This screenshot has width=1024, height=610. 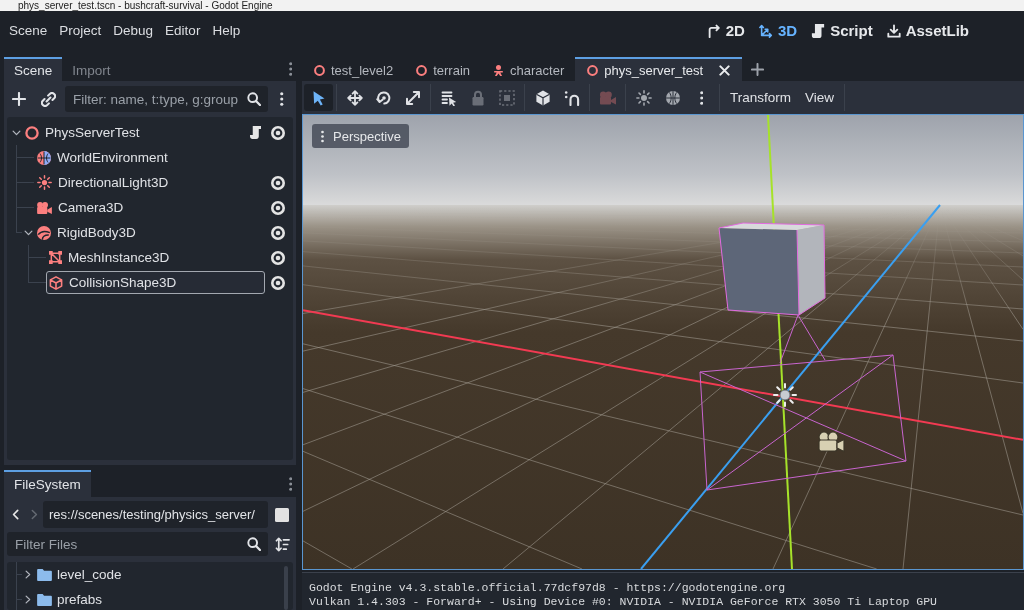 I want to click on dock-tab: FileSystem, so click(x=47, y=483).